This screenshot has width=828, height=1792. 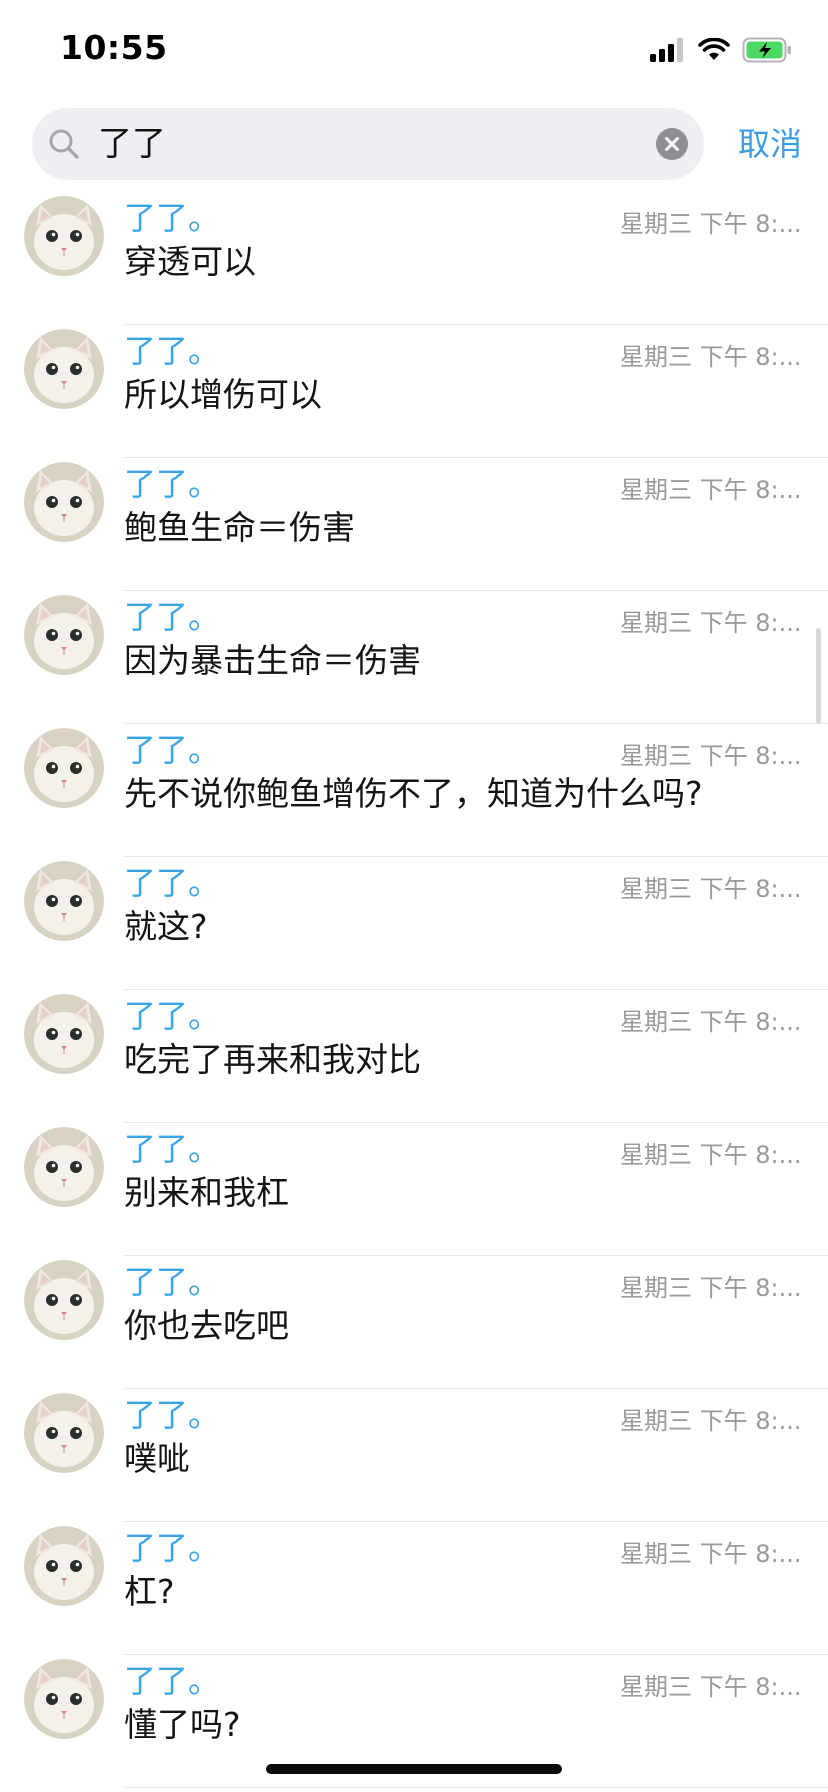 I want to click on message-preview: 先不说你鲍鱼增伤不了，知道为什么吗?, so click(x=413, y=793).